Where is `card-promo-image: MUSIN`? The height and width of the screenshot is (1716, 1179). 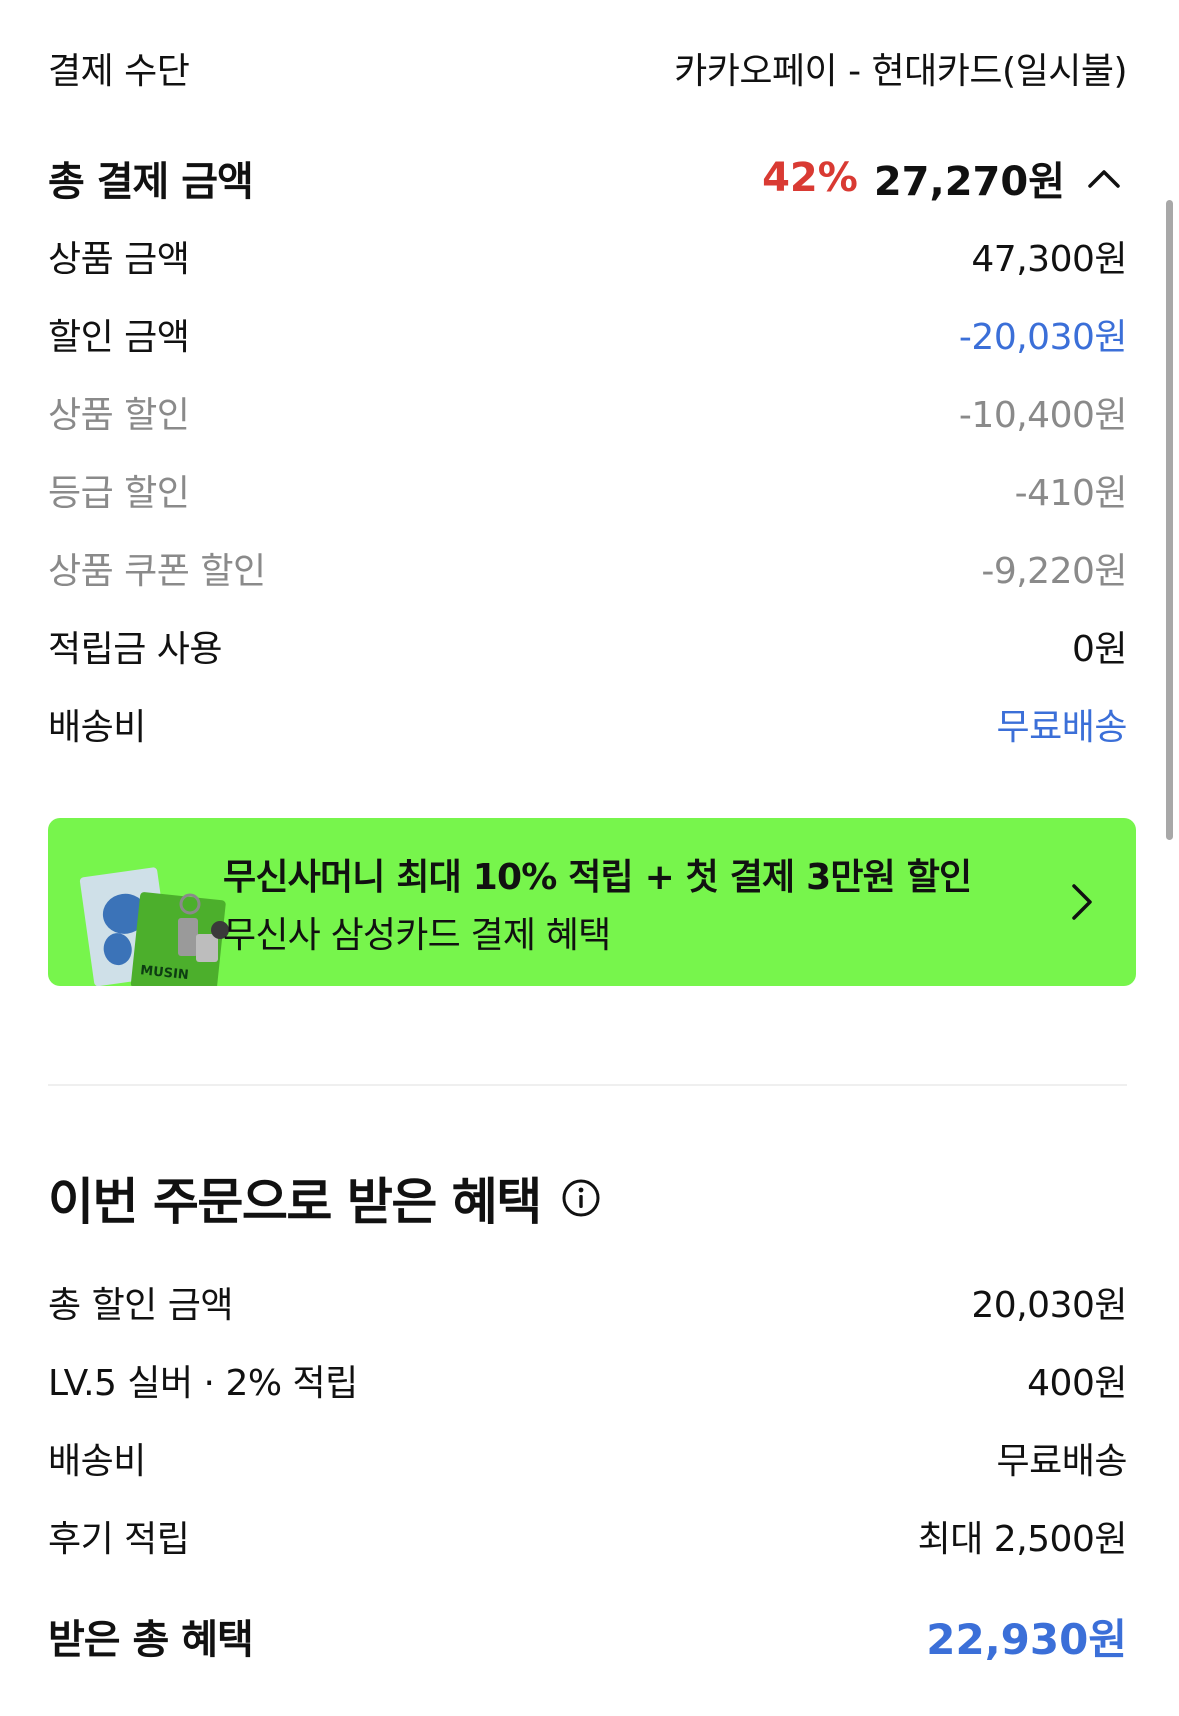 card-promo-image: MUSIN is located at coordinates (154, 926).